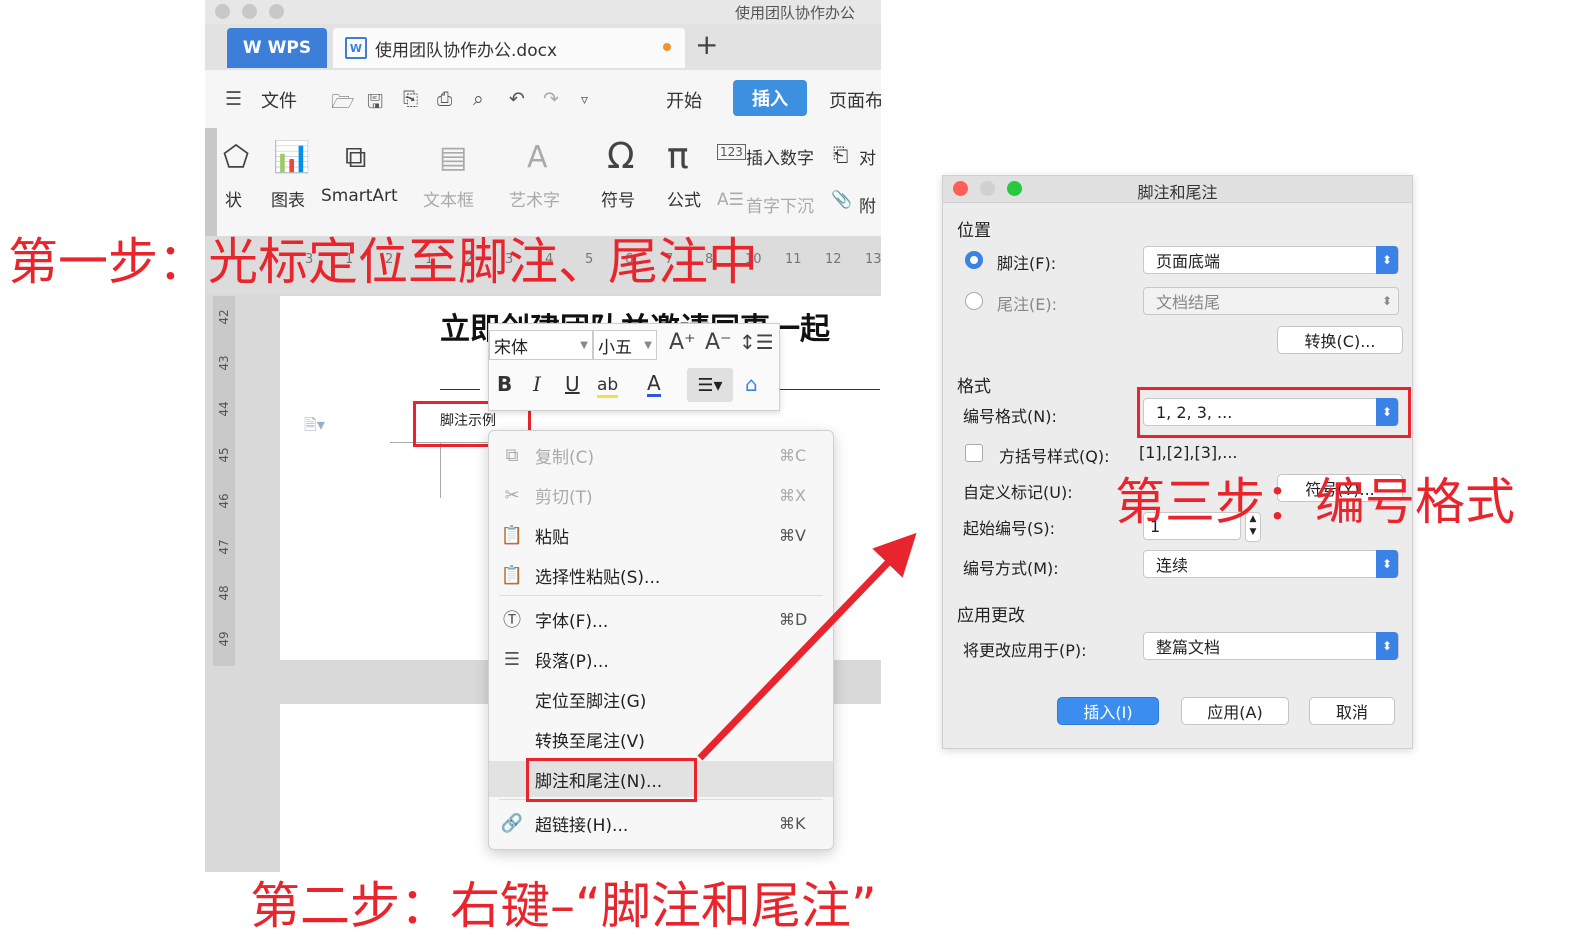 This screenshot has height=941, width=1570. Describe the element at coordinates (718, 342) in the screenshot. I see `shrink-font-icon: A⁻` at that location.